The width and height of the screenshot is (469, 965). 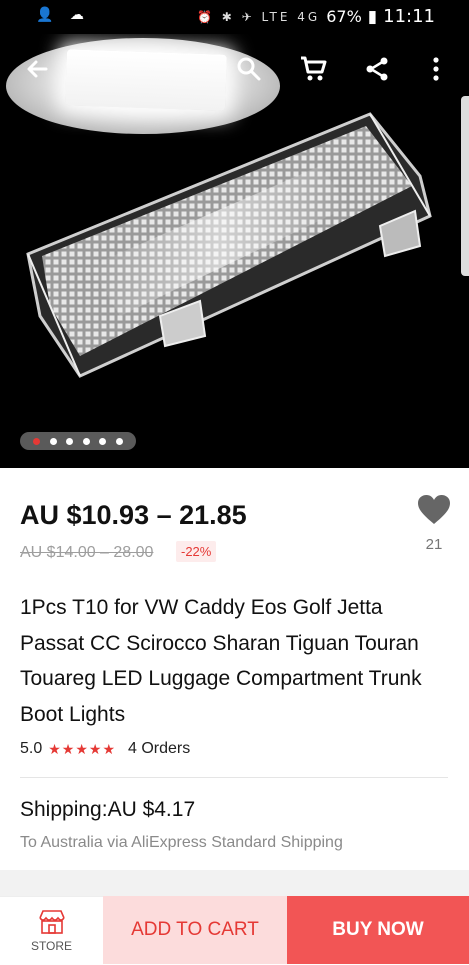 I want to click on status-icons: ⏰ ✱ ✈ LTE 4G, so click(x=259, y=16).